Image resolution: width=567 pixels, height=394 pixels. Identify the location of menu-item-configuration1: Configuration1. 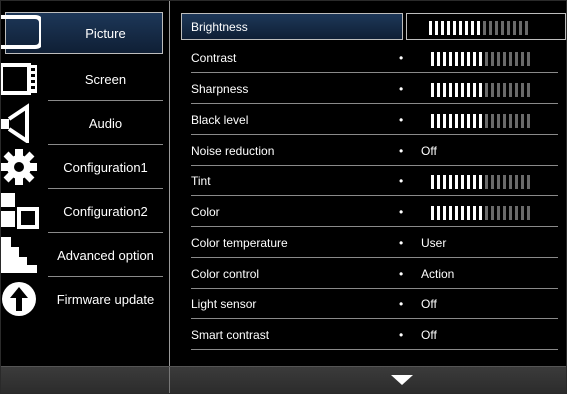
(85, 167).